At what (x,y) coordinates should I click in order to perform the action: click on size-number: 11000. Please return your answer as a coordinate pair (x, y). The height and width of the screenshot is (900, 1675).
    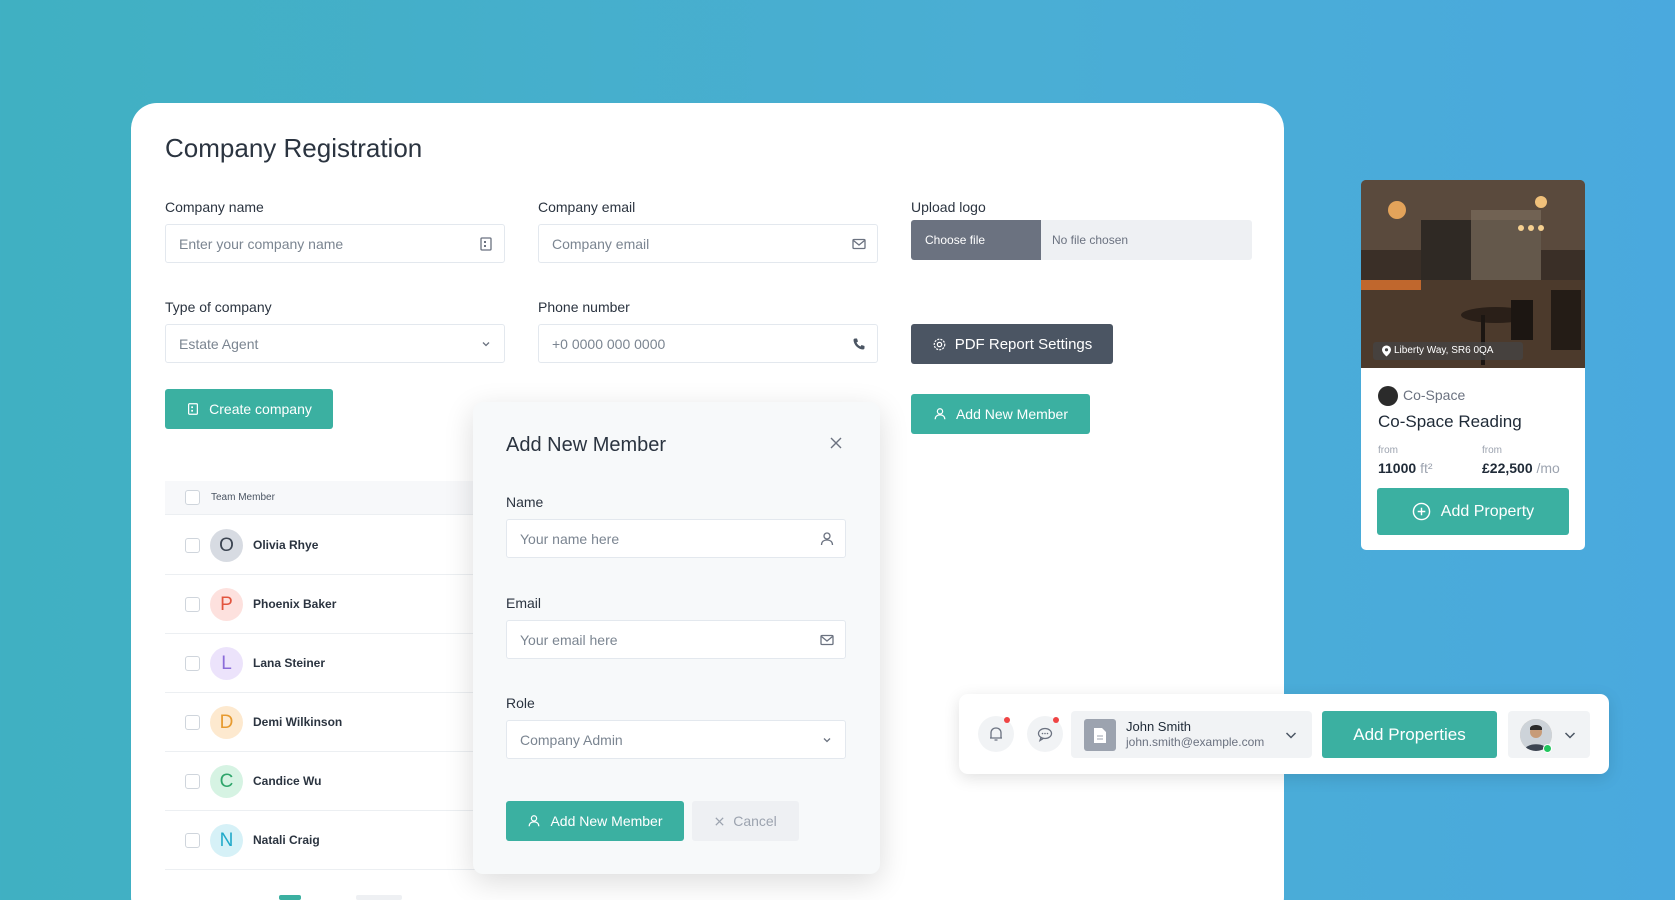
    Looking at the image, I should click on (1397, 468).